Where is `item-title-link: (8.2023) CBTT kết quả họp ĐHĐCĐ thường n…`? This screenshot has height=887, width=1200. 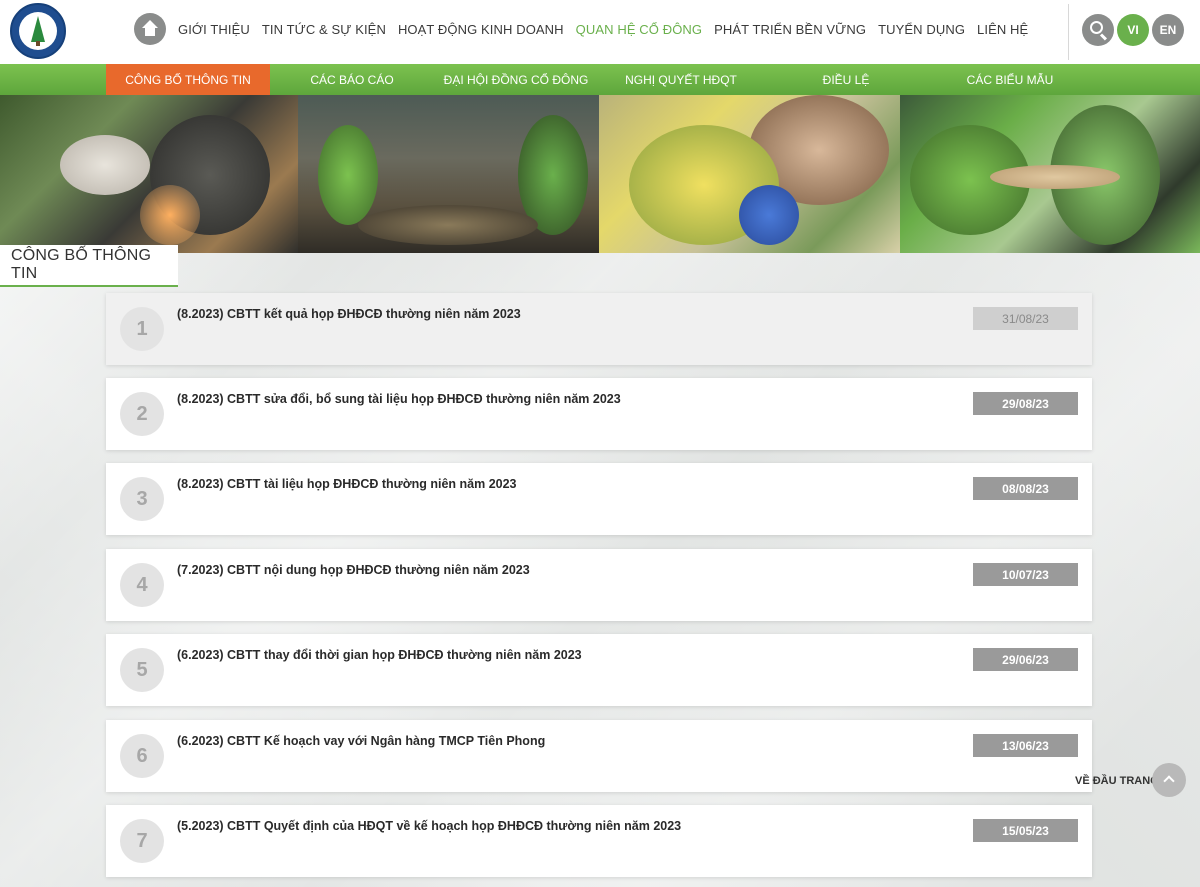
item-title-link: (8.2023) CBTT kết quả họp ĐHĐCĐ thường n… is located at coordinates (349, 314).